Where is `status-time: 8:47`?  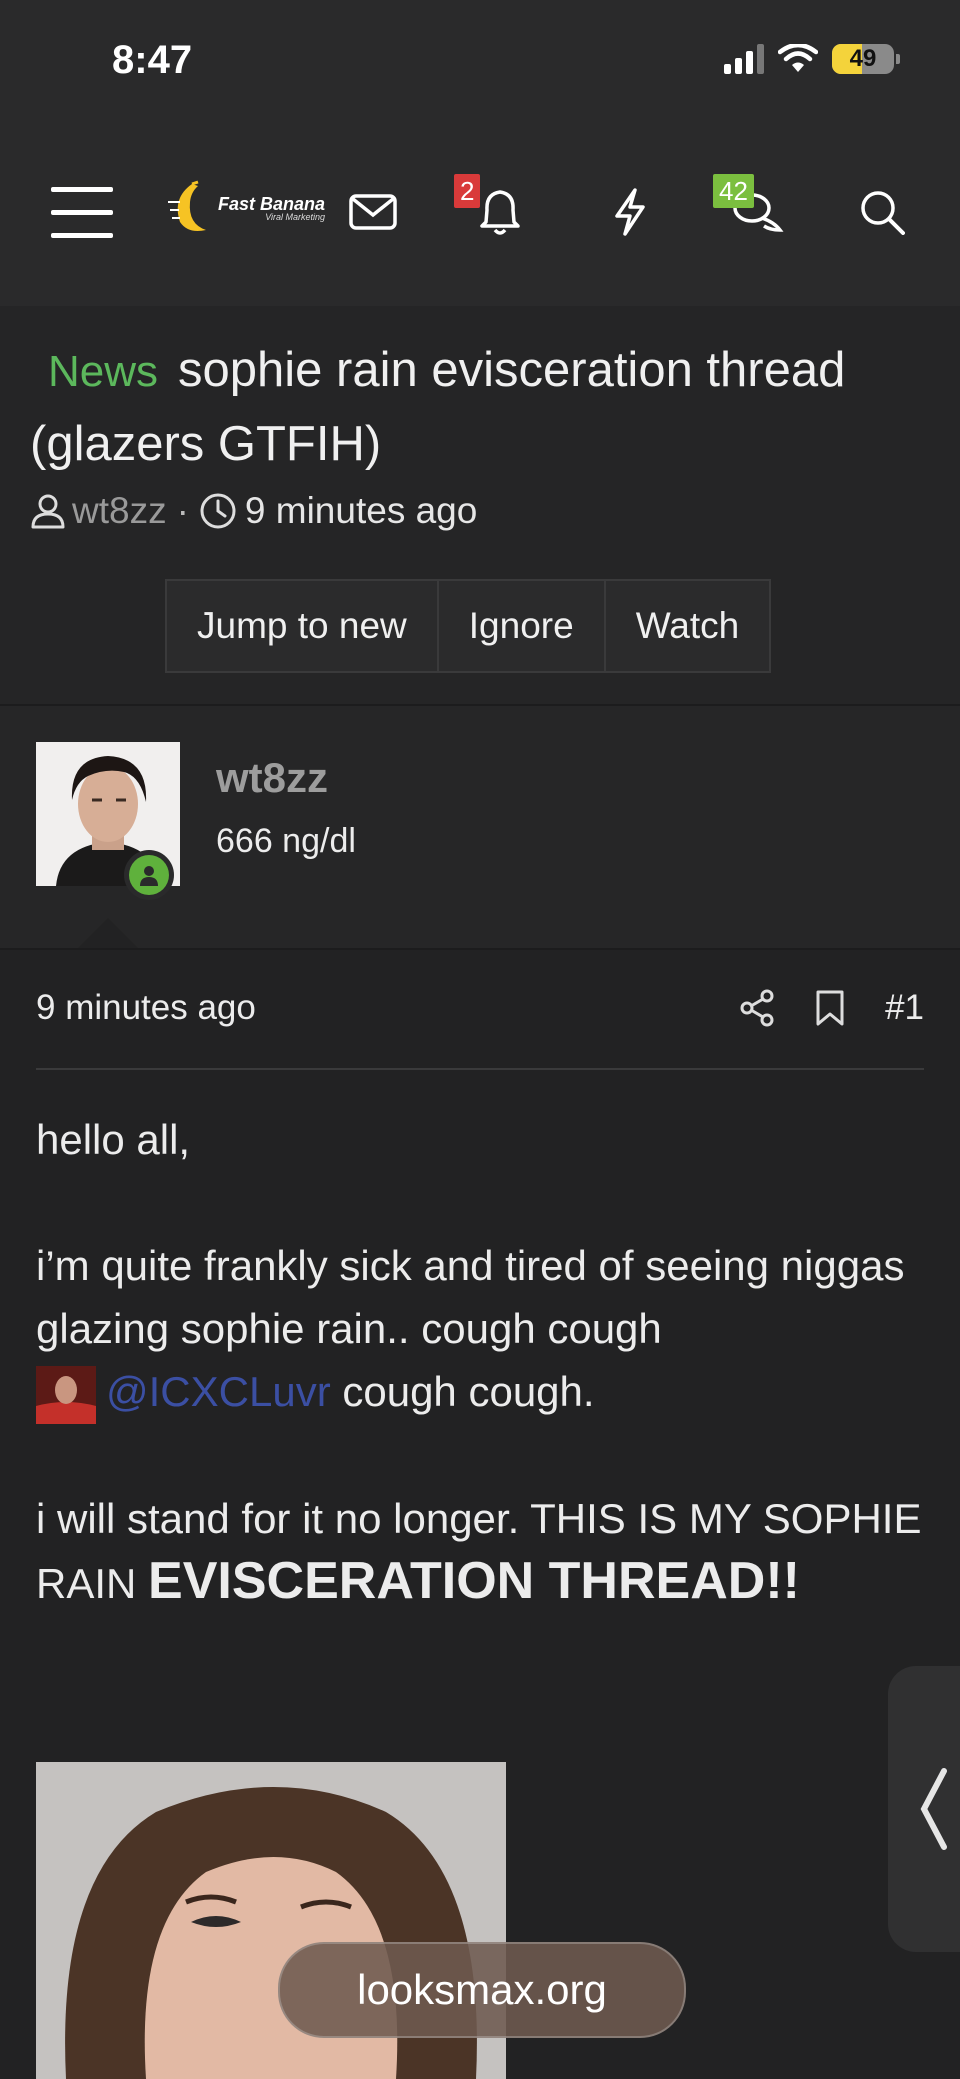 status-time: 8:47 is located at coordinates (152, 60).